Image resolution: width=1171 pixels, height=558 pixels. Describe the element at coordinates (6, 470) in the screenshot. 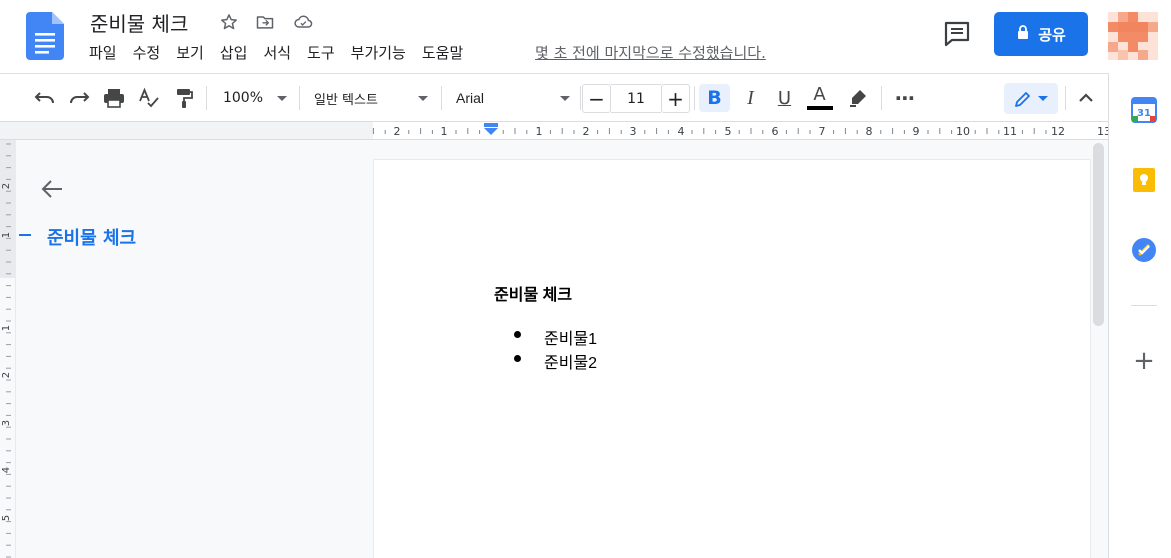

I see `vruler-label: 4` at that location.